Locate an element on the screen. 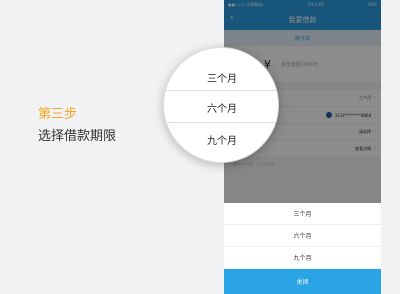 The image size is (400, 294). term-picker-sheet: 三个月 六个月 九个月 关闭 is located at coordinates (302, 248).